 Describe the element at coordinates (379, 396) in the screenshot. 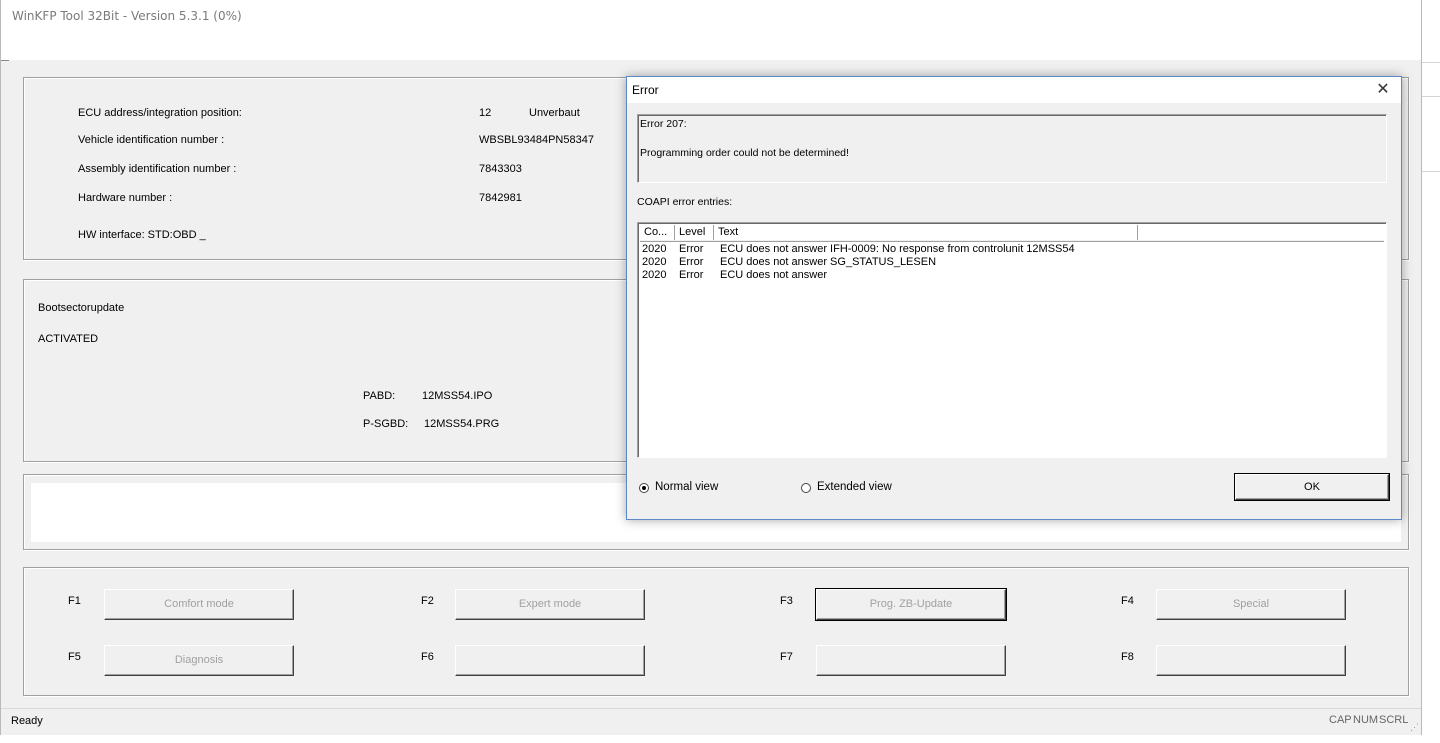

I see `pabd-label: PABD:` at that location.